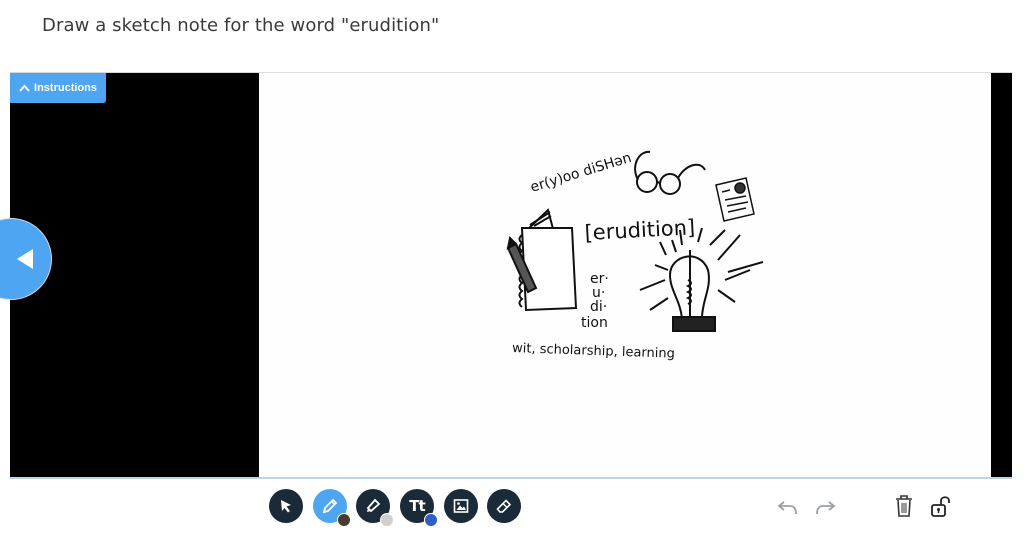 The image size is (1024, 537). I want to click on notebook-icon, so click(548, 260).